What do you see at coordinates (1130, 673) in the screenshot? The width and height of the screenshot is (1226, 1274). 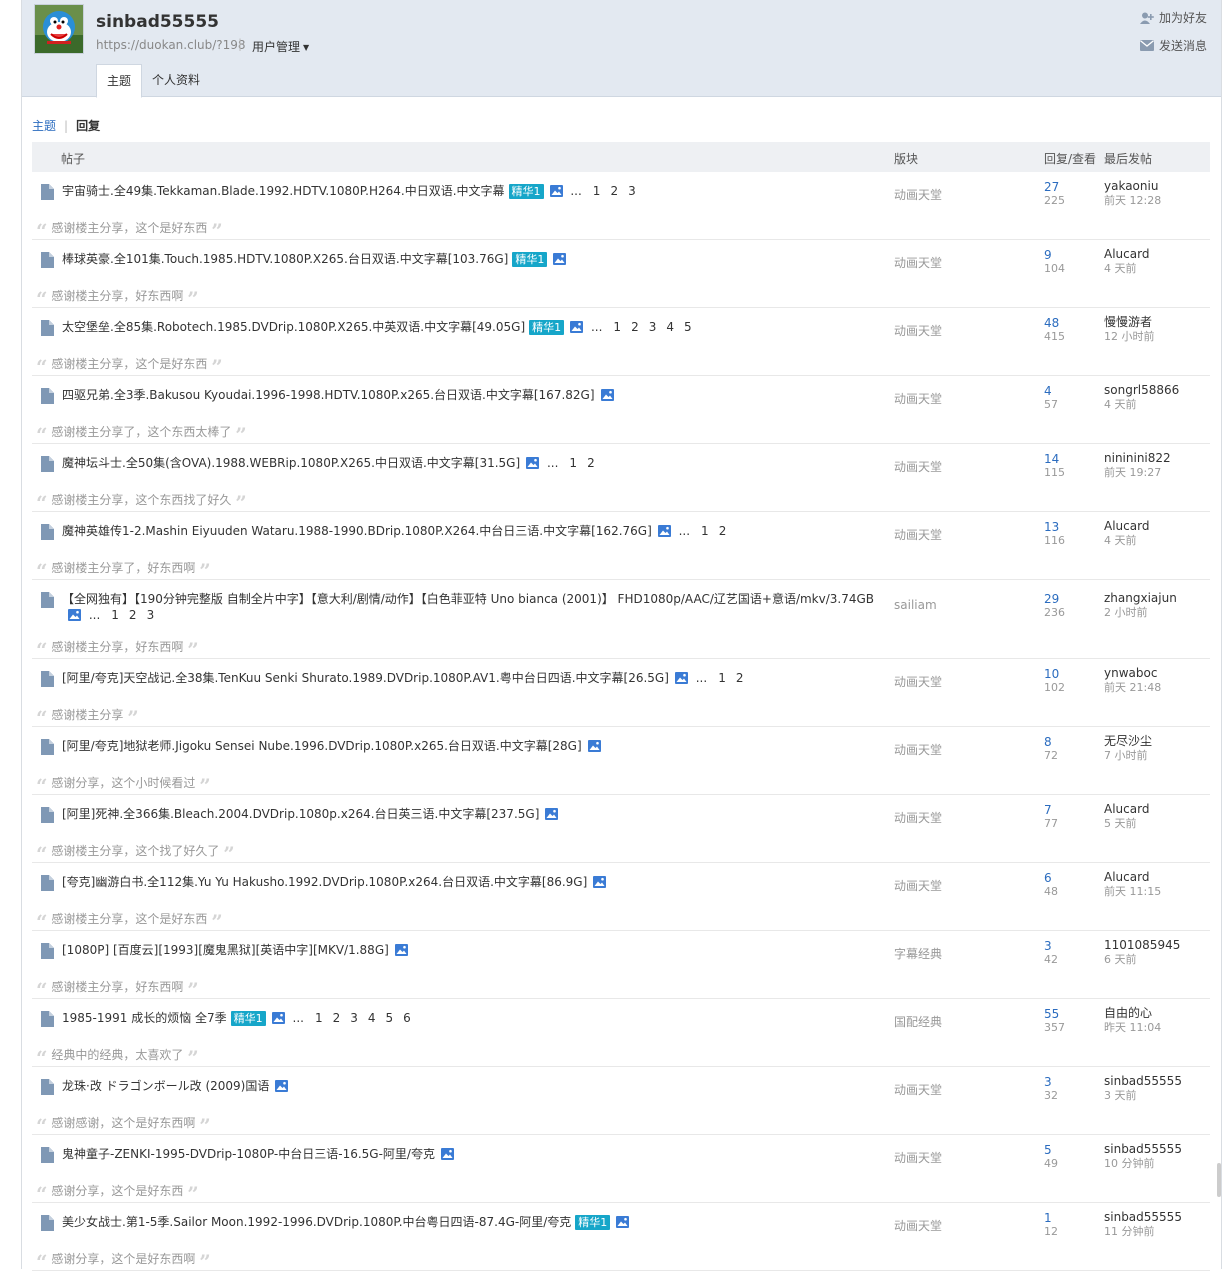 I see `last-poster: ynwaboc` at bounding box center [1130, 673].